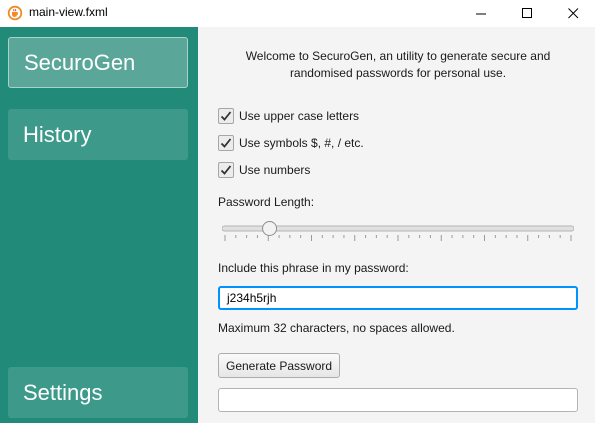 Image resolution: width=595 pixels, height=423 pixels. I want to click on slider-ticks, so click(398, 238).